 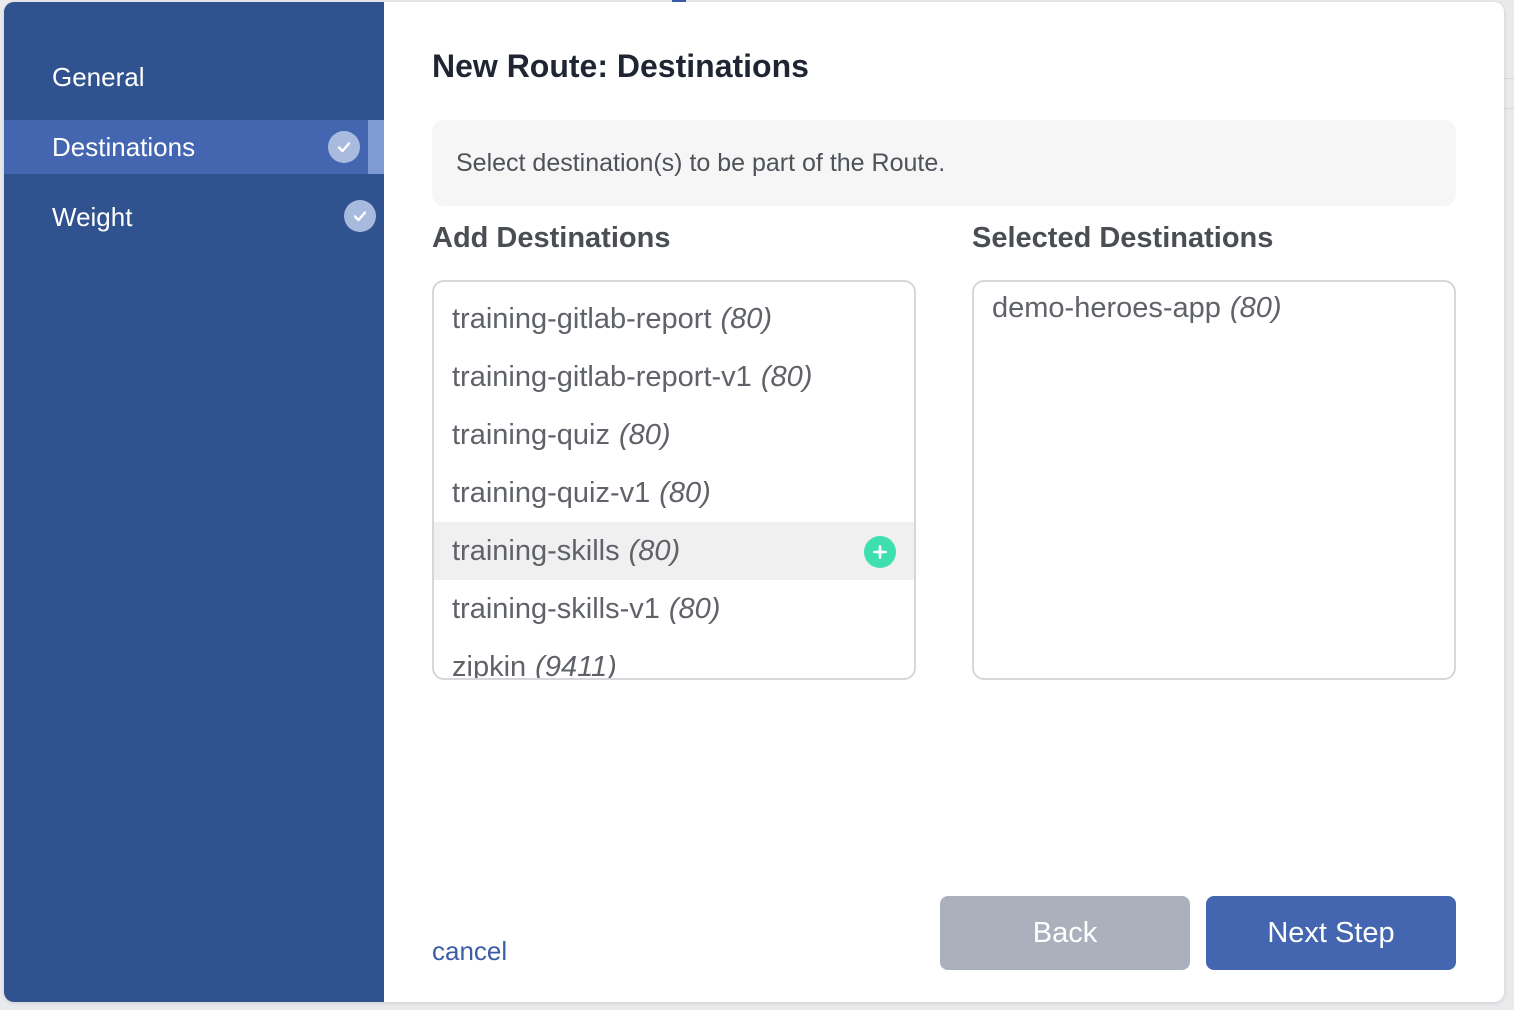 I want to click on list-item: training-gitlab-report (80), so click(x=674, y=319).